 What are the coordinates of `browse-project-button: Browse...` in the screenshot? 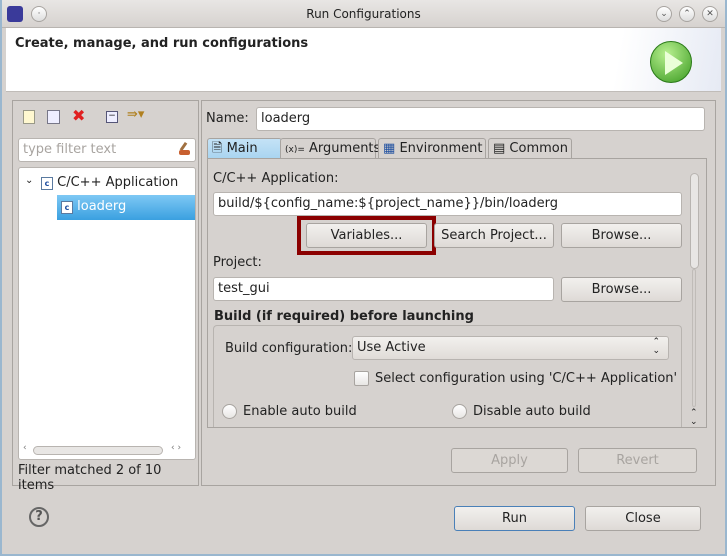 It's located at (621, 289).